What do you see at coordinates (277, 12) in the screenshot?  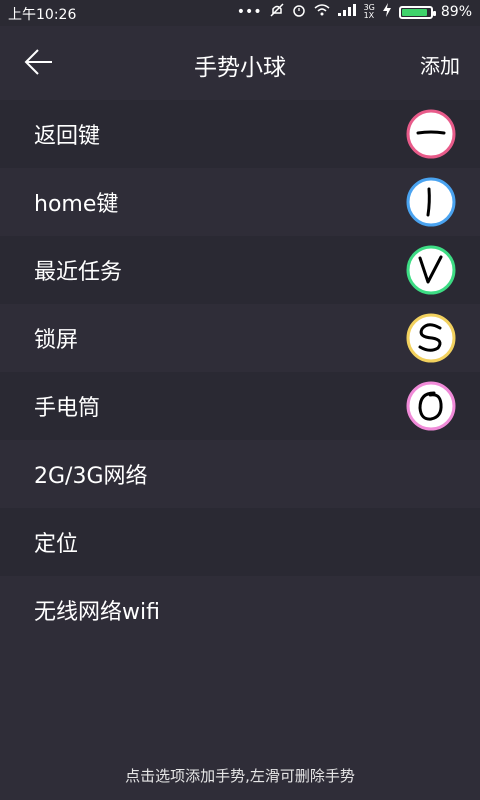 I see `mute-icon` at bounding box center [277, 12].